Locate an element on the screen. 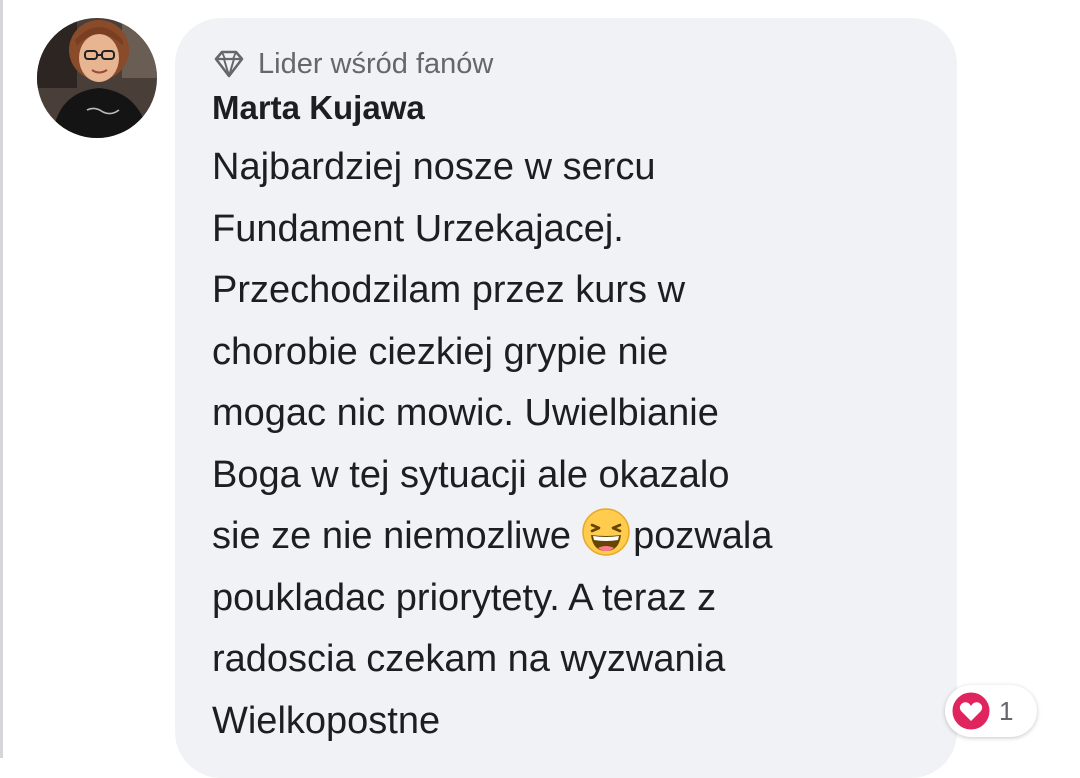 The height and width of the screenshot is (778, 1080). avatar-image is located at coordinates (97, 78).